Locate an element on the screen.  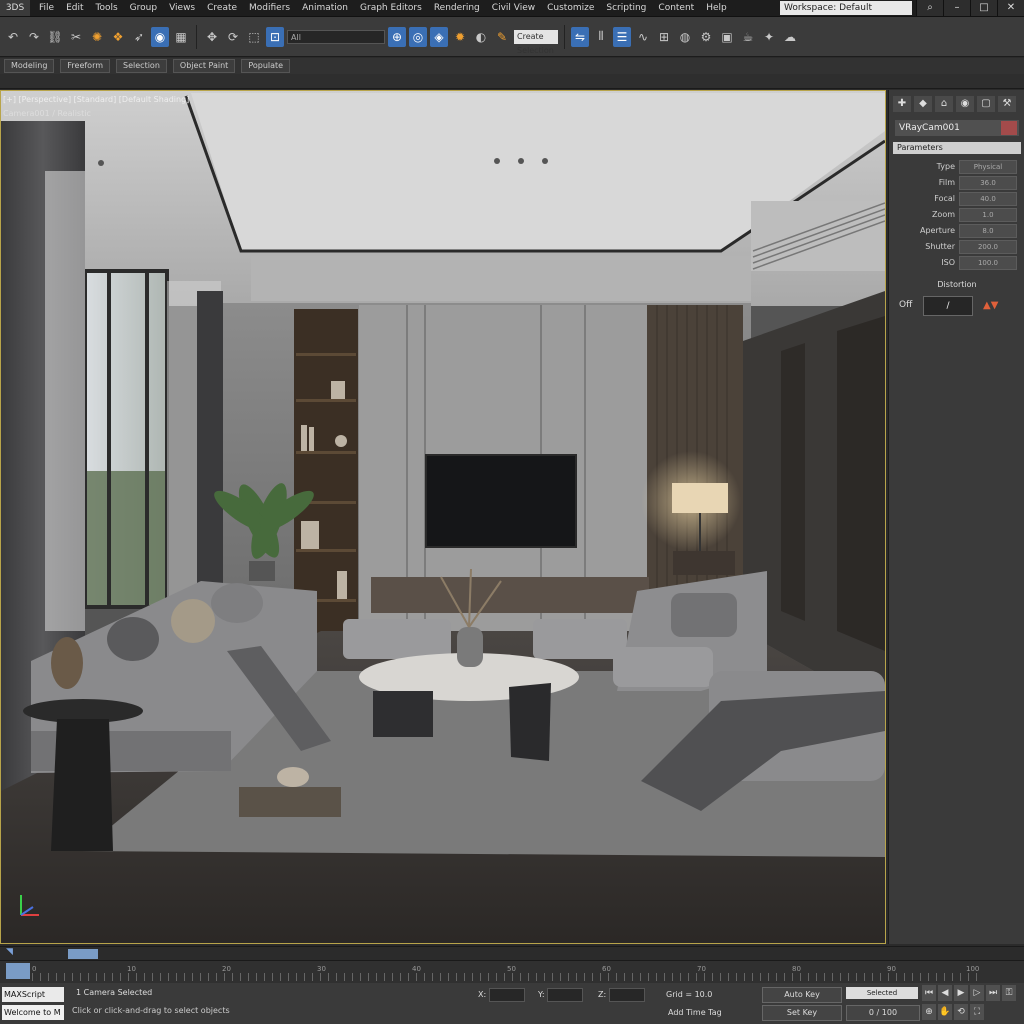
mirror-icon: ⇋ is located at coordinates (580, 36).